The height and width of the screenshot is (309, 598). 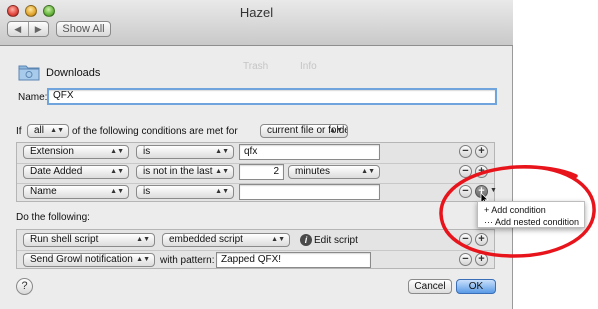 What do you see at coordinates (73, 73) in the screenshot?
I see `folder-name: Downloads` at bounding box center [73, 73].